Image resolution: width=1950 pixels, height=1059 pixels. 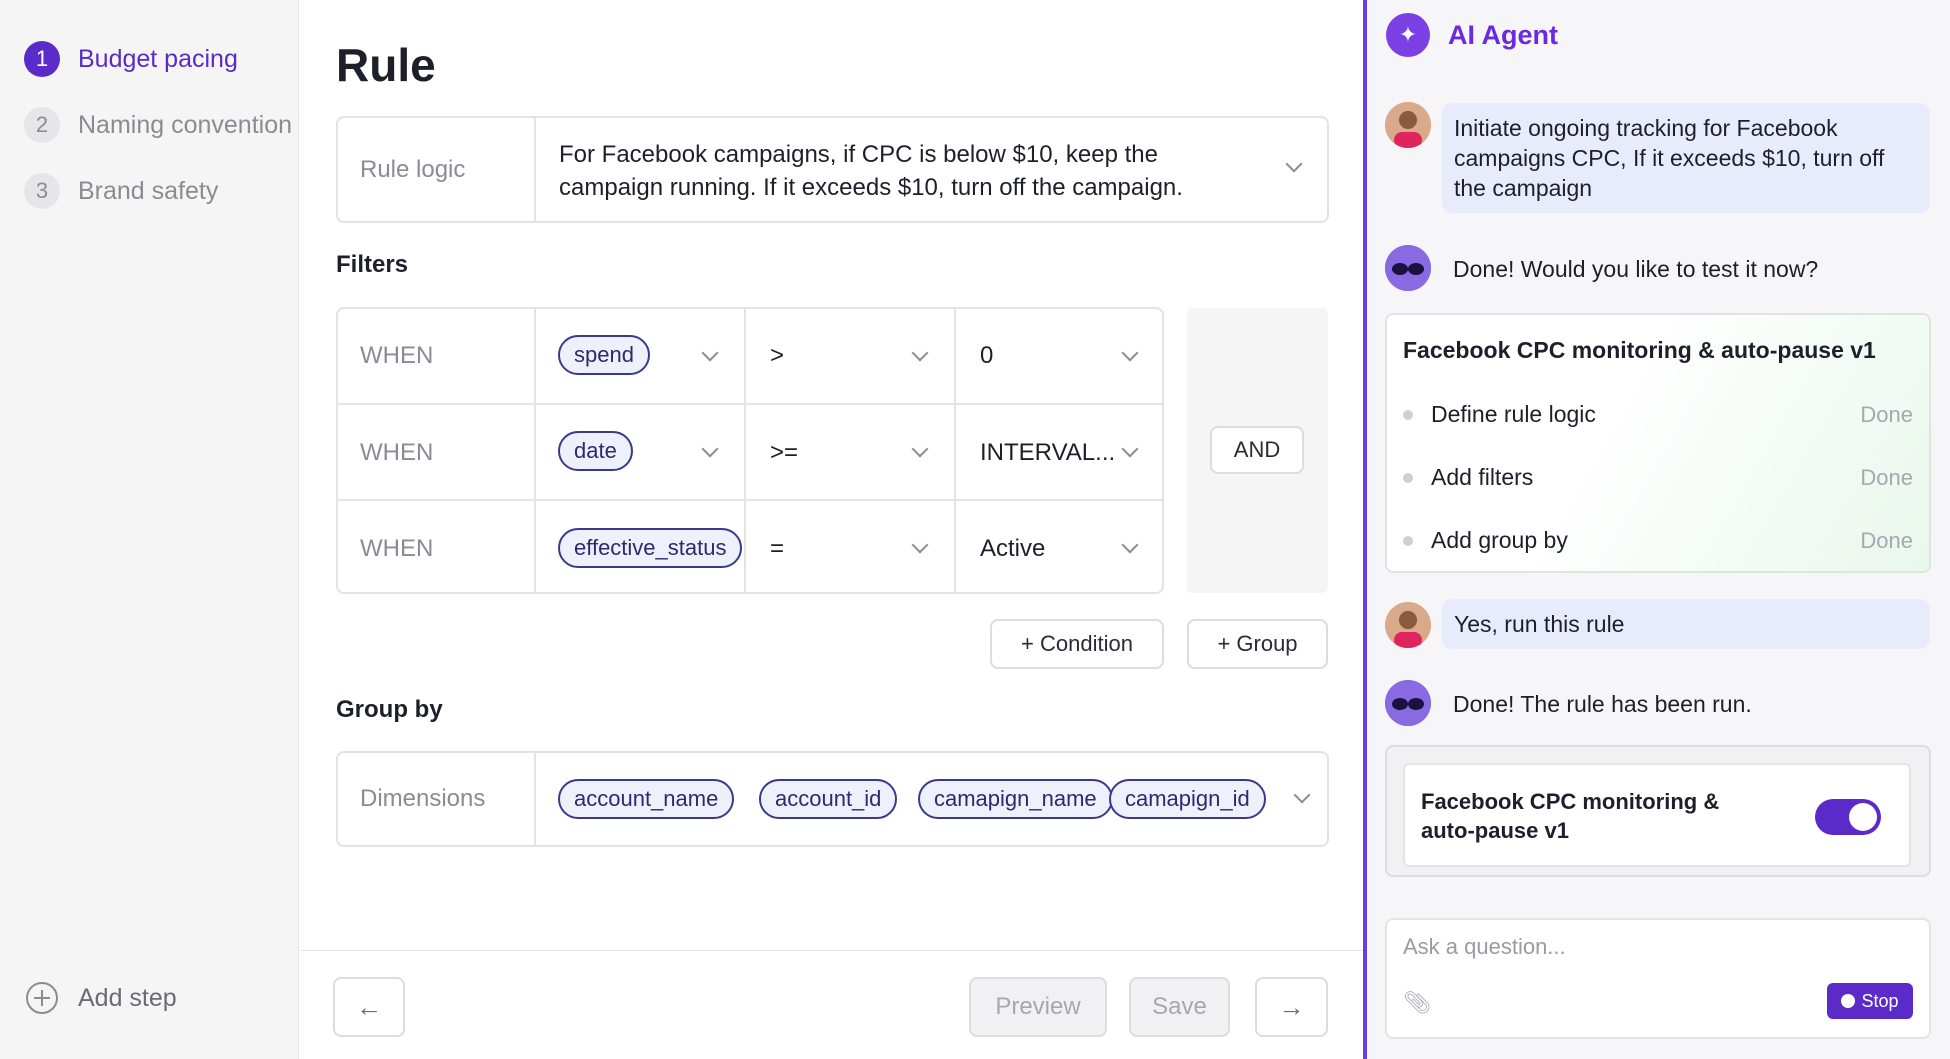 What do you see at coordinates (1686, 624) in the screenshot?
I see `user-message: Yes, run this rule` at bounding box center [1686, 624].